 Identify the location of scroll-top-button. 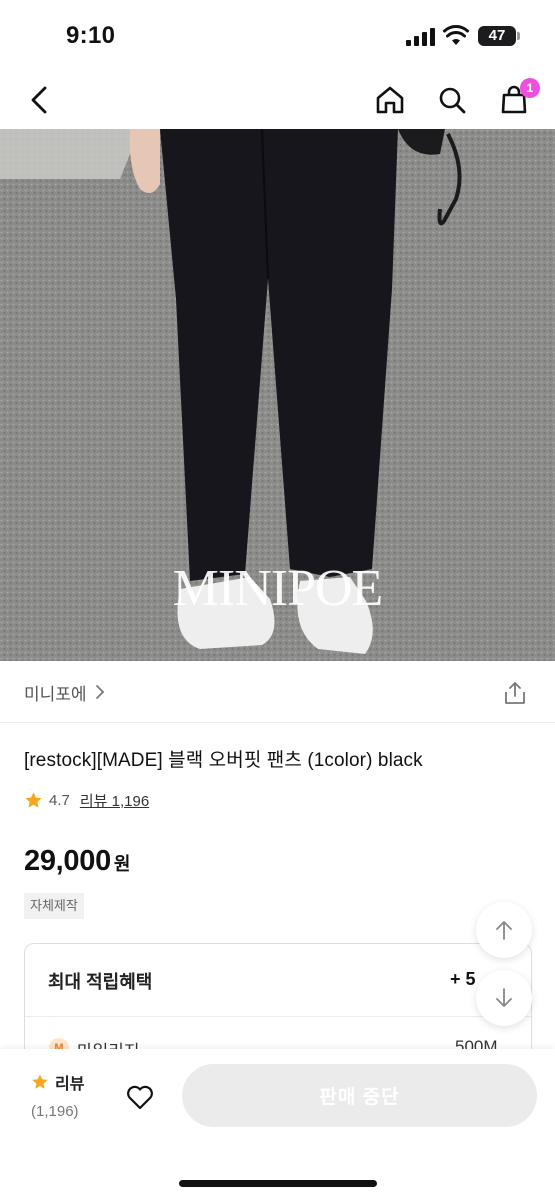
(504, 930).